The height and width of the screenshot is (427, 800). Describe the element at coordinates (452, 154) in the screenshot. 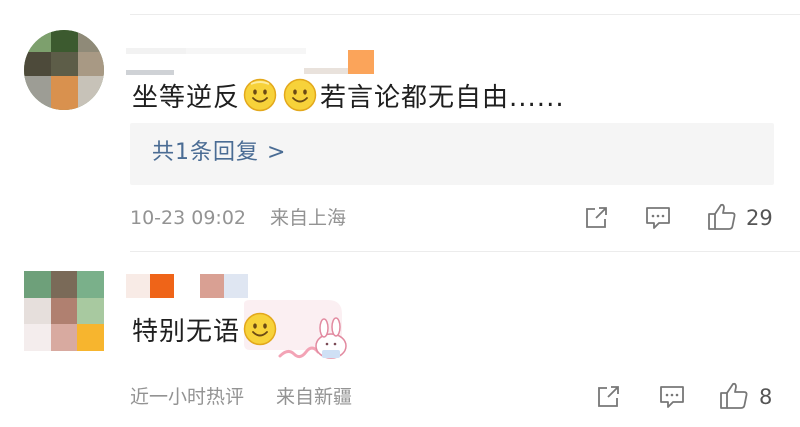

I see `replies-box: 共1条回复 >` at that location.